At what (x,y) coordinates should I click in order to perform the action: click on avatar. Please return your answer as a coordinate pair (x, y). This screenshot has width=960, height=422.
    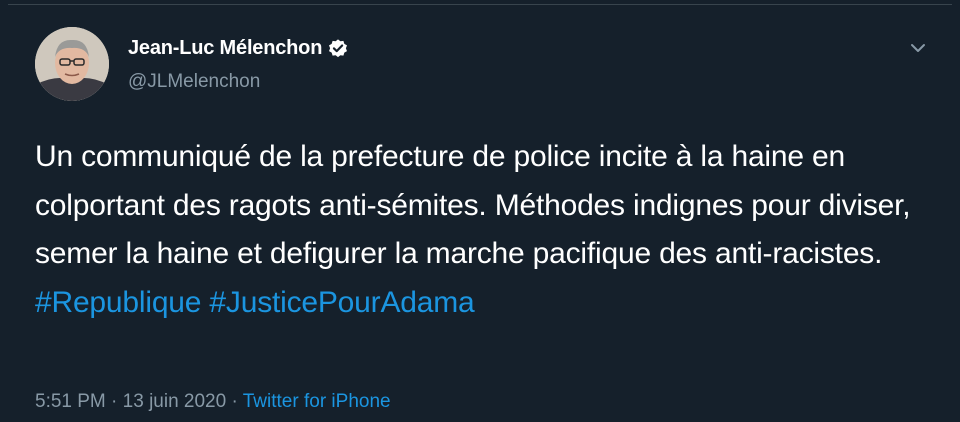
    Looking at the image, I should click on (72, 64).